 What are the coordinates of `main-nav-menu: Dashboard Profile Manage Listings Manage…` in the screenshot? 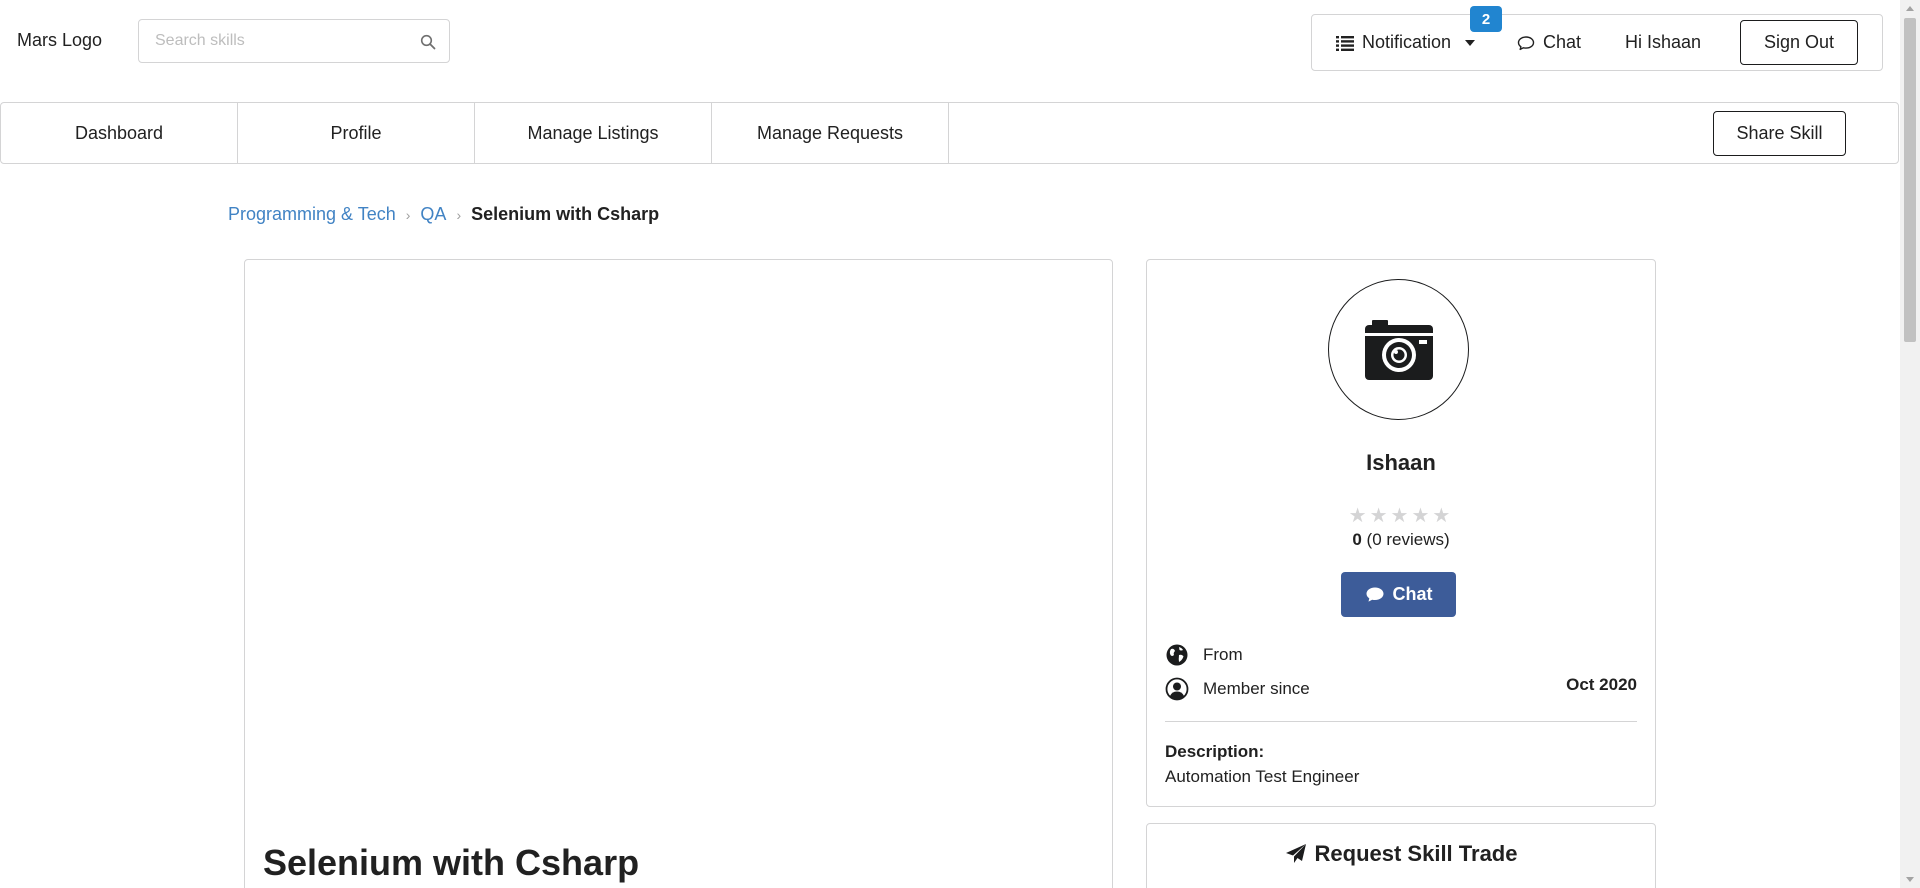 It's located at (949, 133).